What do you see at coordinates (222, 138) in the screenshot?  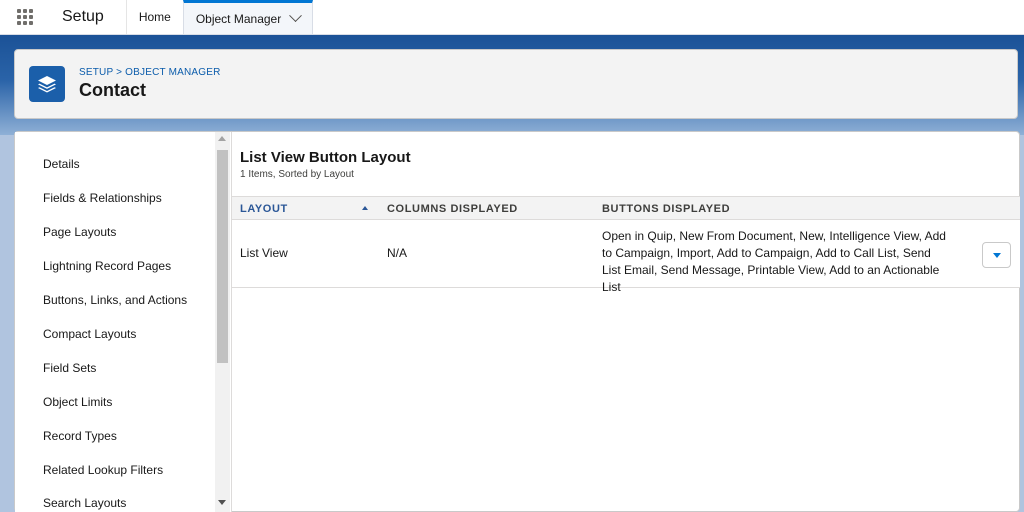 I see `scroll-up-icon` at bounding box center [222, 138].